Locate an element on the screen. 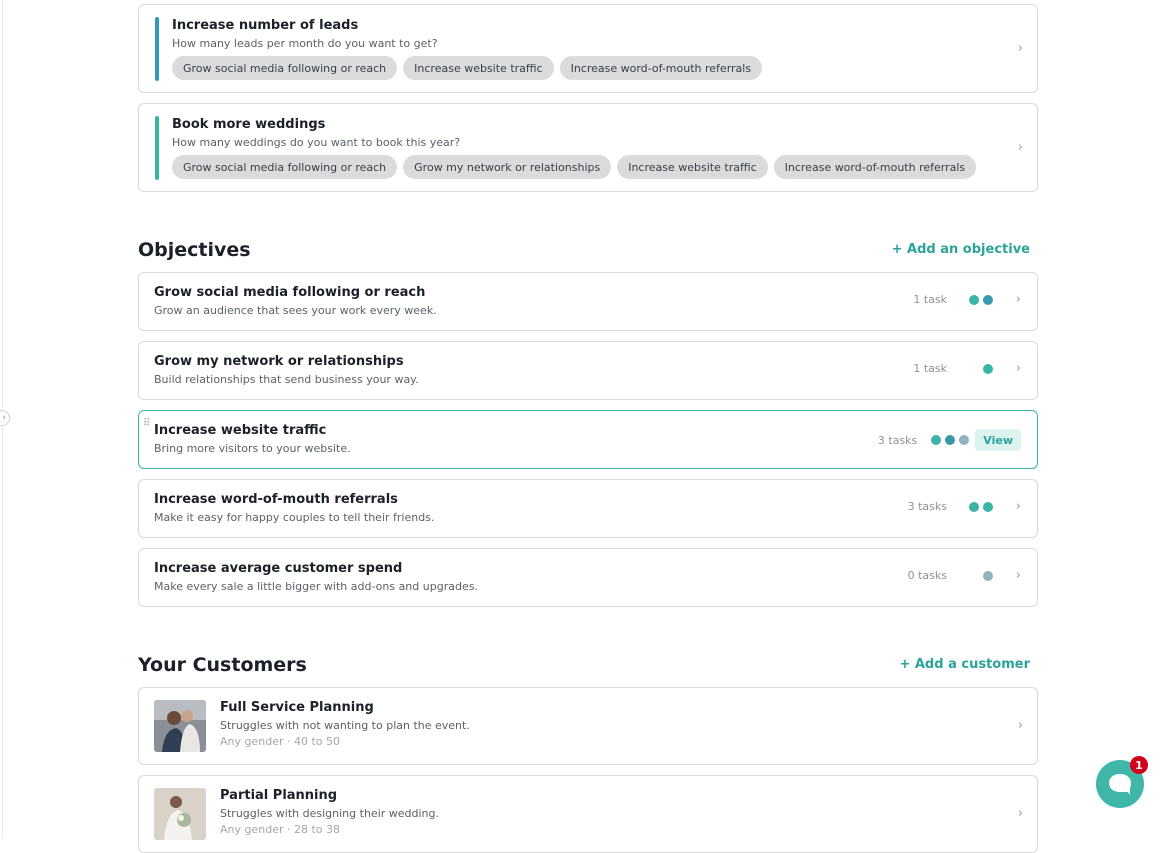  objectives-heading: Objectives is located at coordinates (194, 250).